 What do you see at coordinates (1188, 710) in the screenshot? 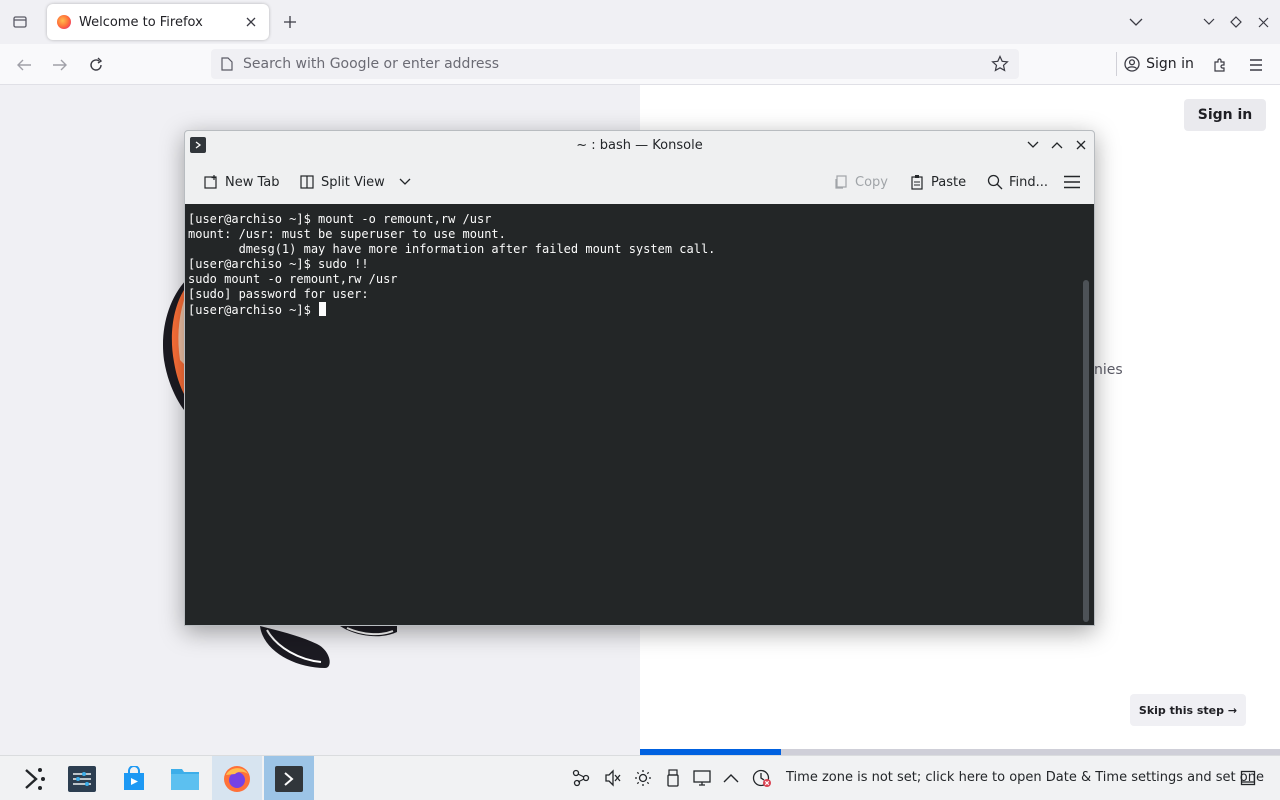
I see `skip-this-step-button: Skip this step →` at bounding box center [1188, 710].